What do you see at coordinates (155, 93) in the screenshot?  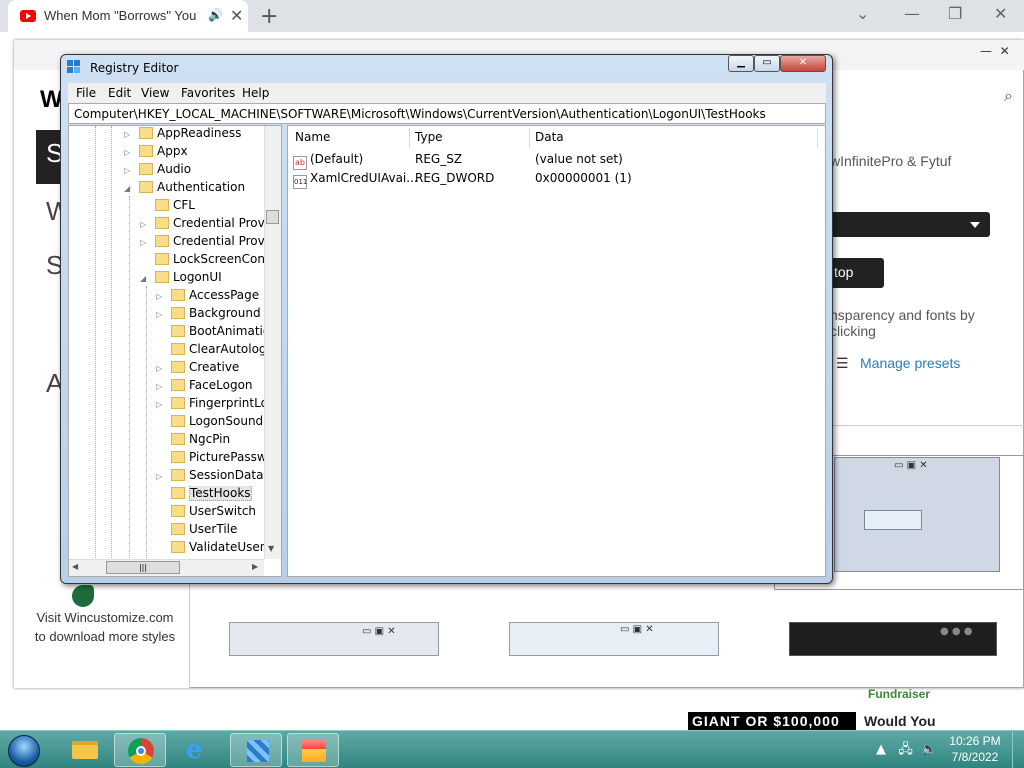 I see `menu-view: View` at bounding box center [155, 93].